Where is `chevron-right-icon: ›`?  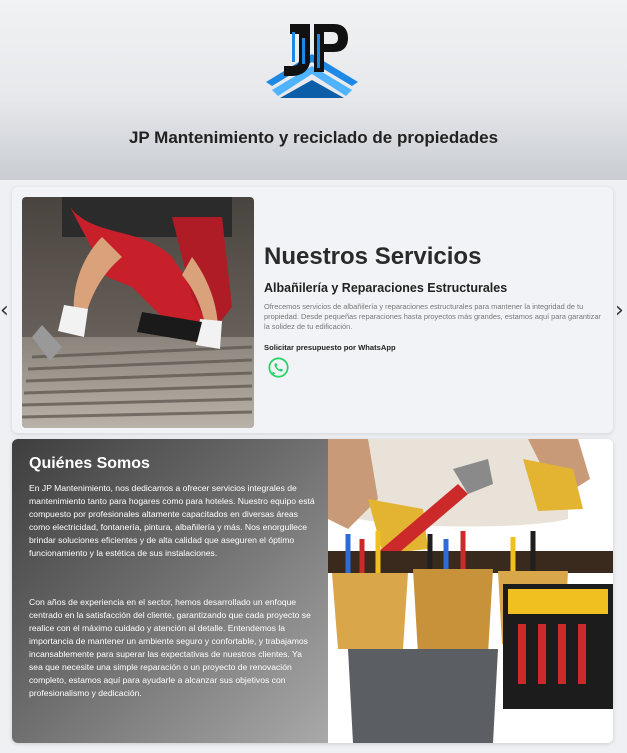 chevron-right-icon: › is located at coordinates (619, 311).